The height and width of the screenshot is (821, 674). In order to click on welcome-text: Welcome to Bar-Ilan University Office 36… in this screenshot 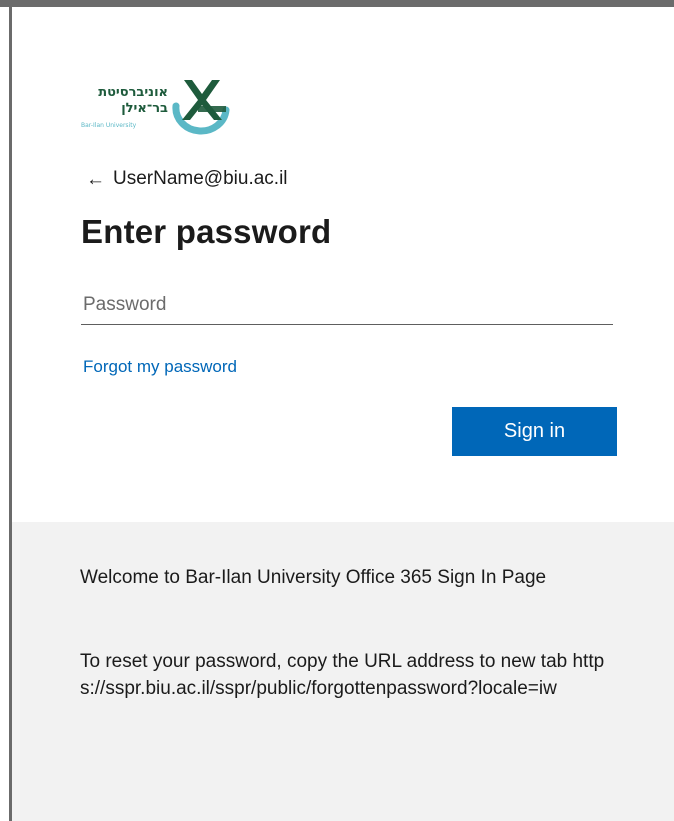, I will do `click(313, 577)`.